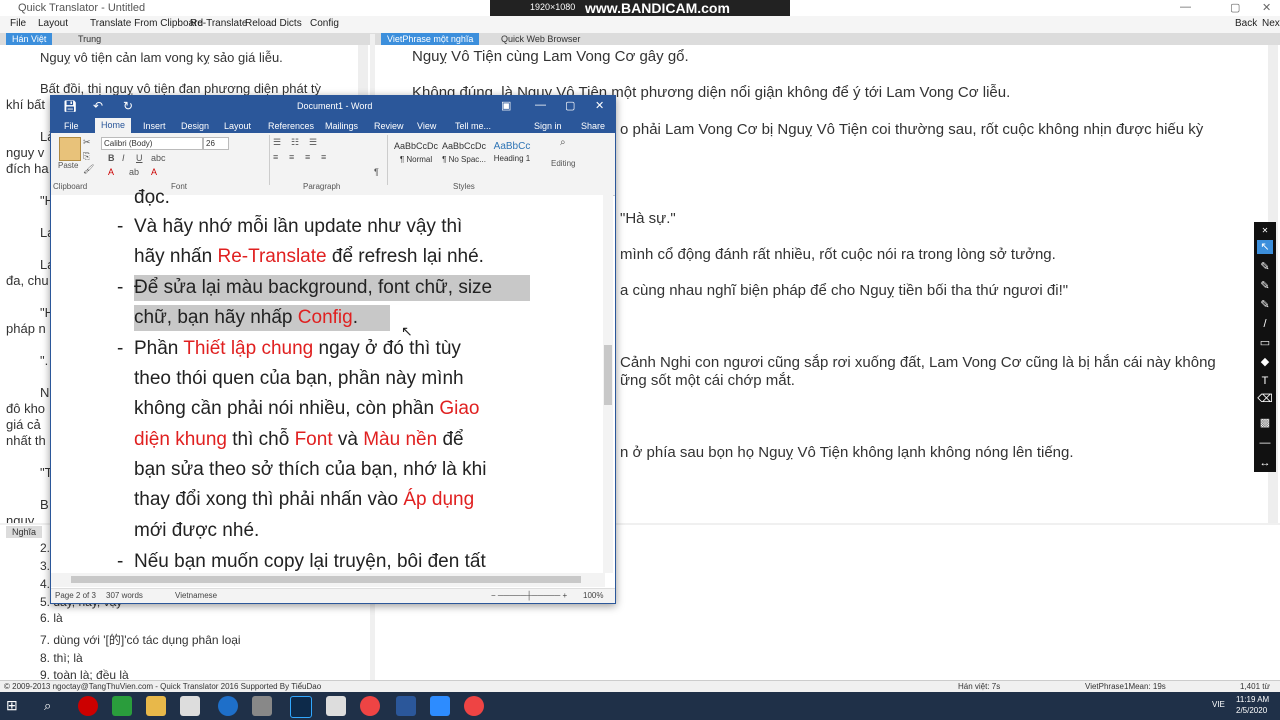 Image resolution: width=1280 pixels, height=720 pixels. I want to click on font-name-select: Calibri (Body), so click(152, 143).